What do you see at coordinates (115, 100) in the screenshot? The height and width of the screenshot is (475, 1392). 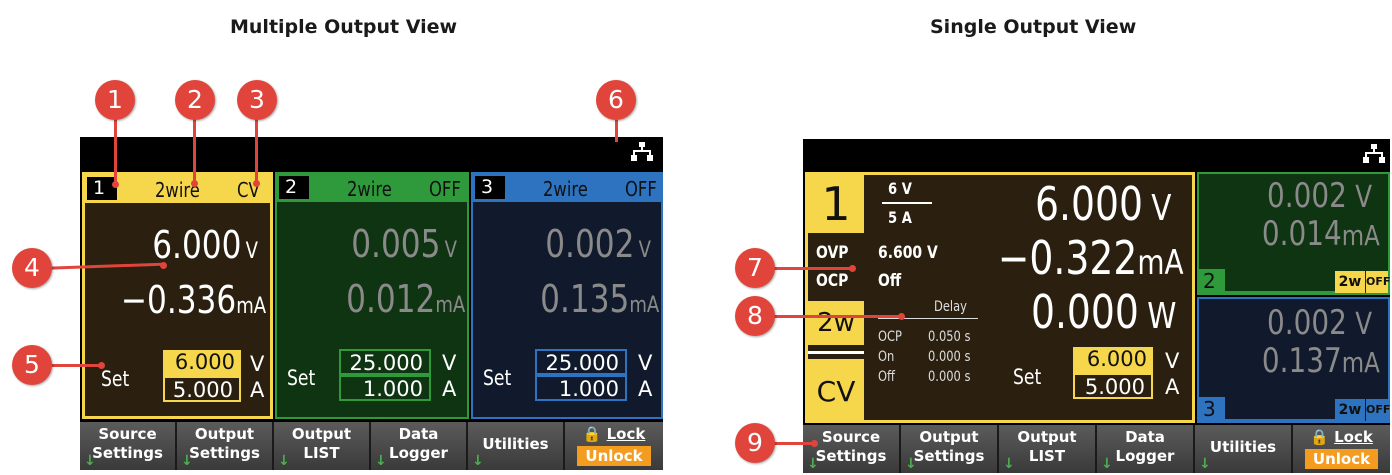 I see `callout-1: 1` at bounding box center [115, 100].